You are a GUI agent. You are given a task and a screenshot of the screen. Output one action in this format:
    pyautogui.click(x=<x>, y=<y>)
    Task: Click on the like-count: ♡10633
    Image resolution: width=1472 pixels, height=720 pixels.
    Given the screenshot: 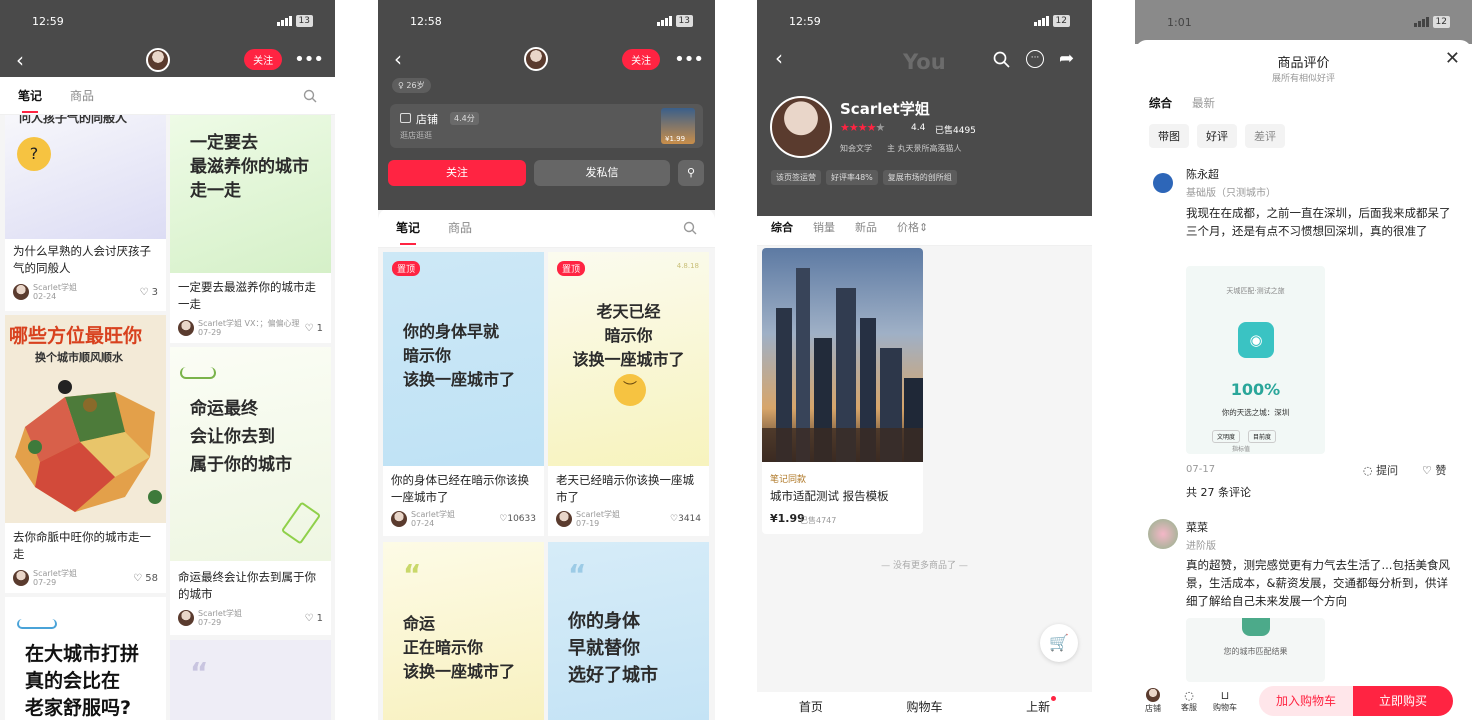 What is the action you would take?
    pyautogui.click(x=517, y=519)
    